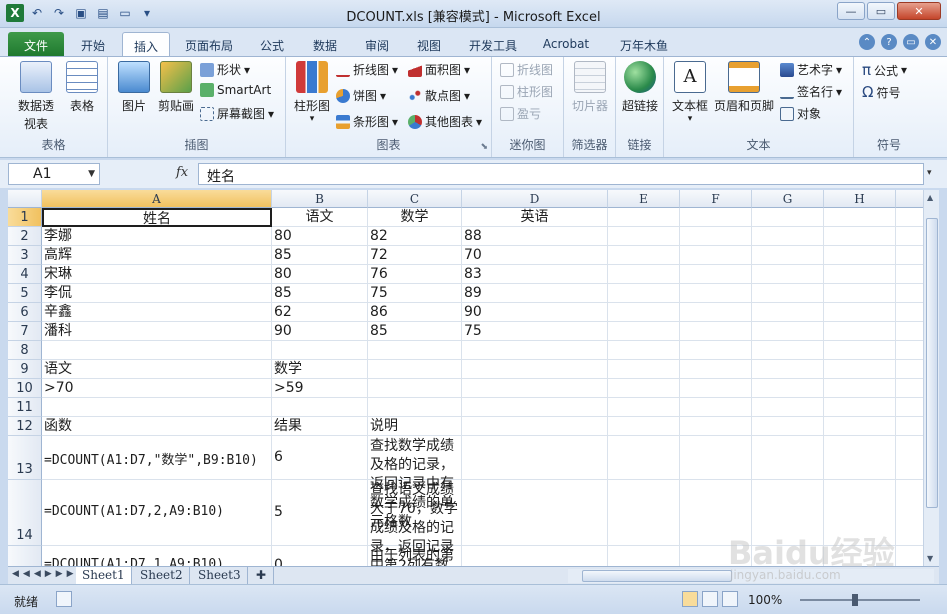 The width and height of the screenshot is (947, 614). I want to click on vertical-scrollbar: ▲ ▼, so click(931, 378).